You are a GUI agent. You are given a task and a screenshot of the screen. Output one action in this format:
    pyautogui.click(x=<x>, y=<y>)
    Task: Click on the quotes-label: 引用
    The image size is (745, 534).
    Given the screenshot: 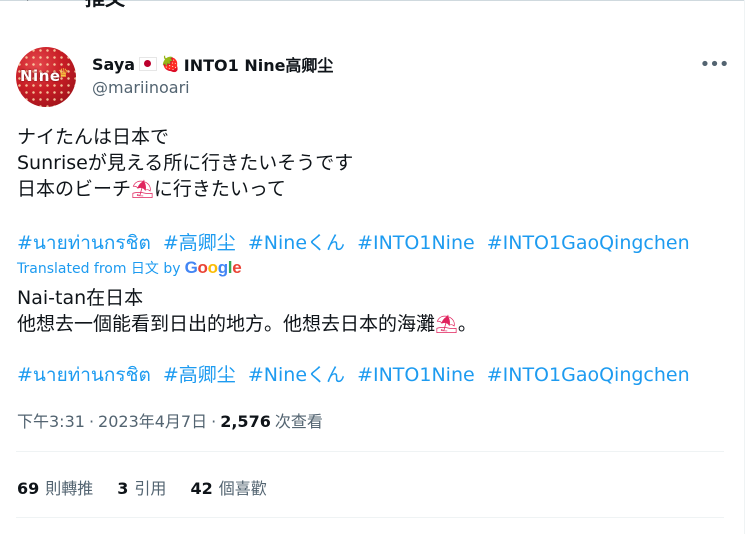 What is the action you would take?
    pyautogui.click(x=150, y=488)
    